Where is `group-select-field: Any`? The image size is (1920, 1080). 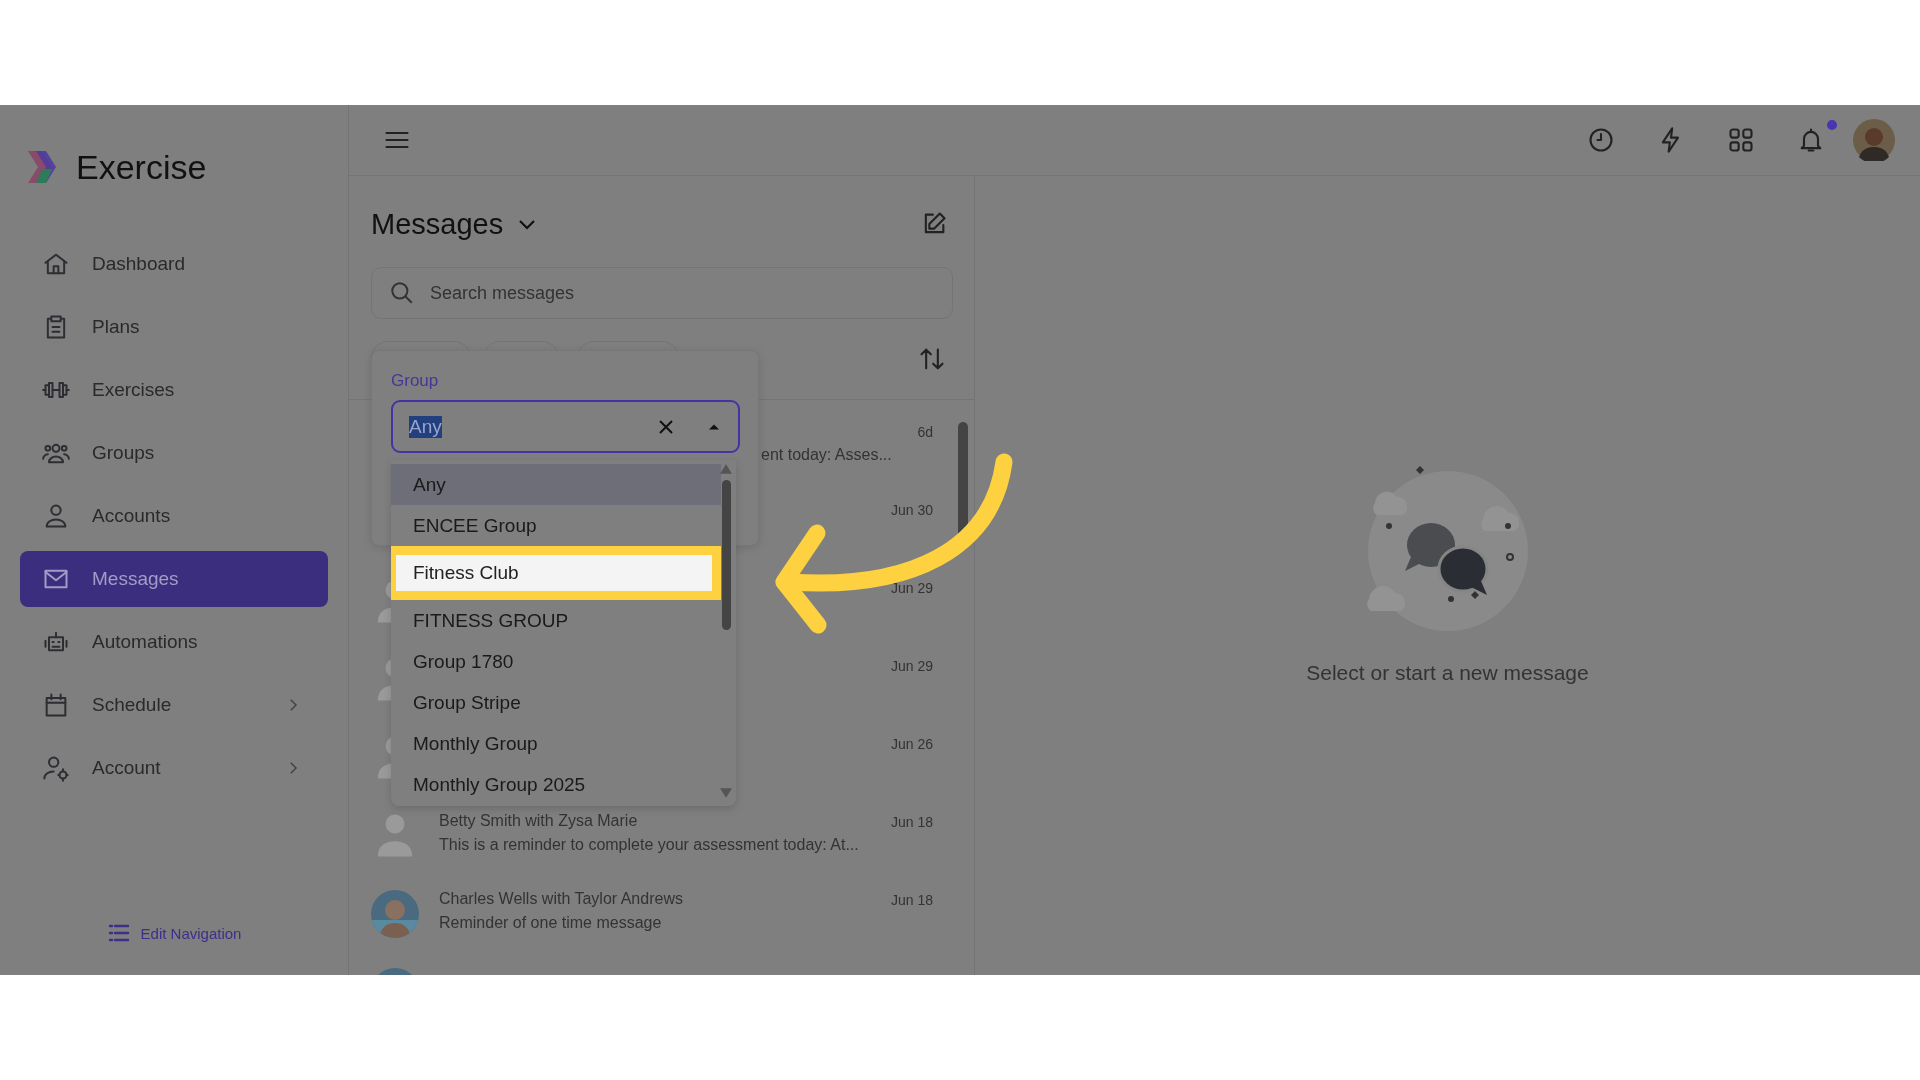 group-select-field: Any is located at coordinates (565, 426).